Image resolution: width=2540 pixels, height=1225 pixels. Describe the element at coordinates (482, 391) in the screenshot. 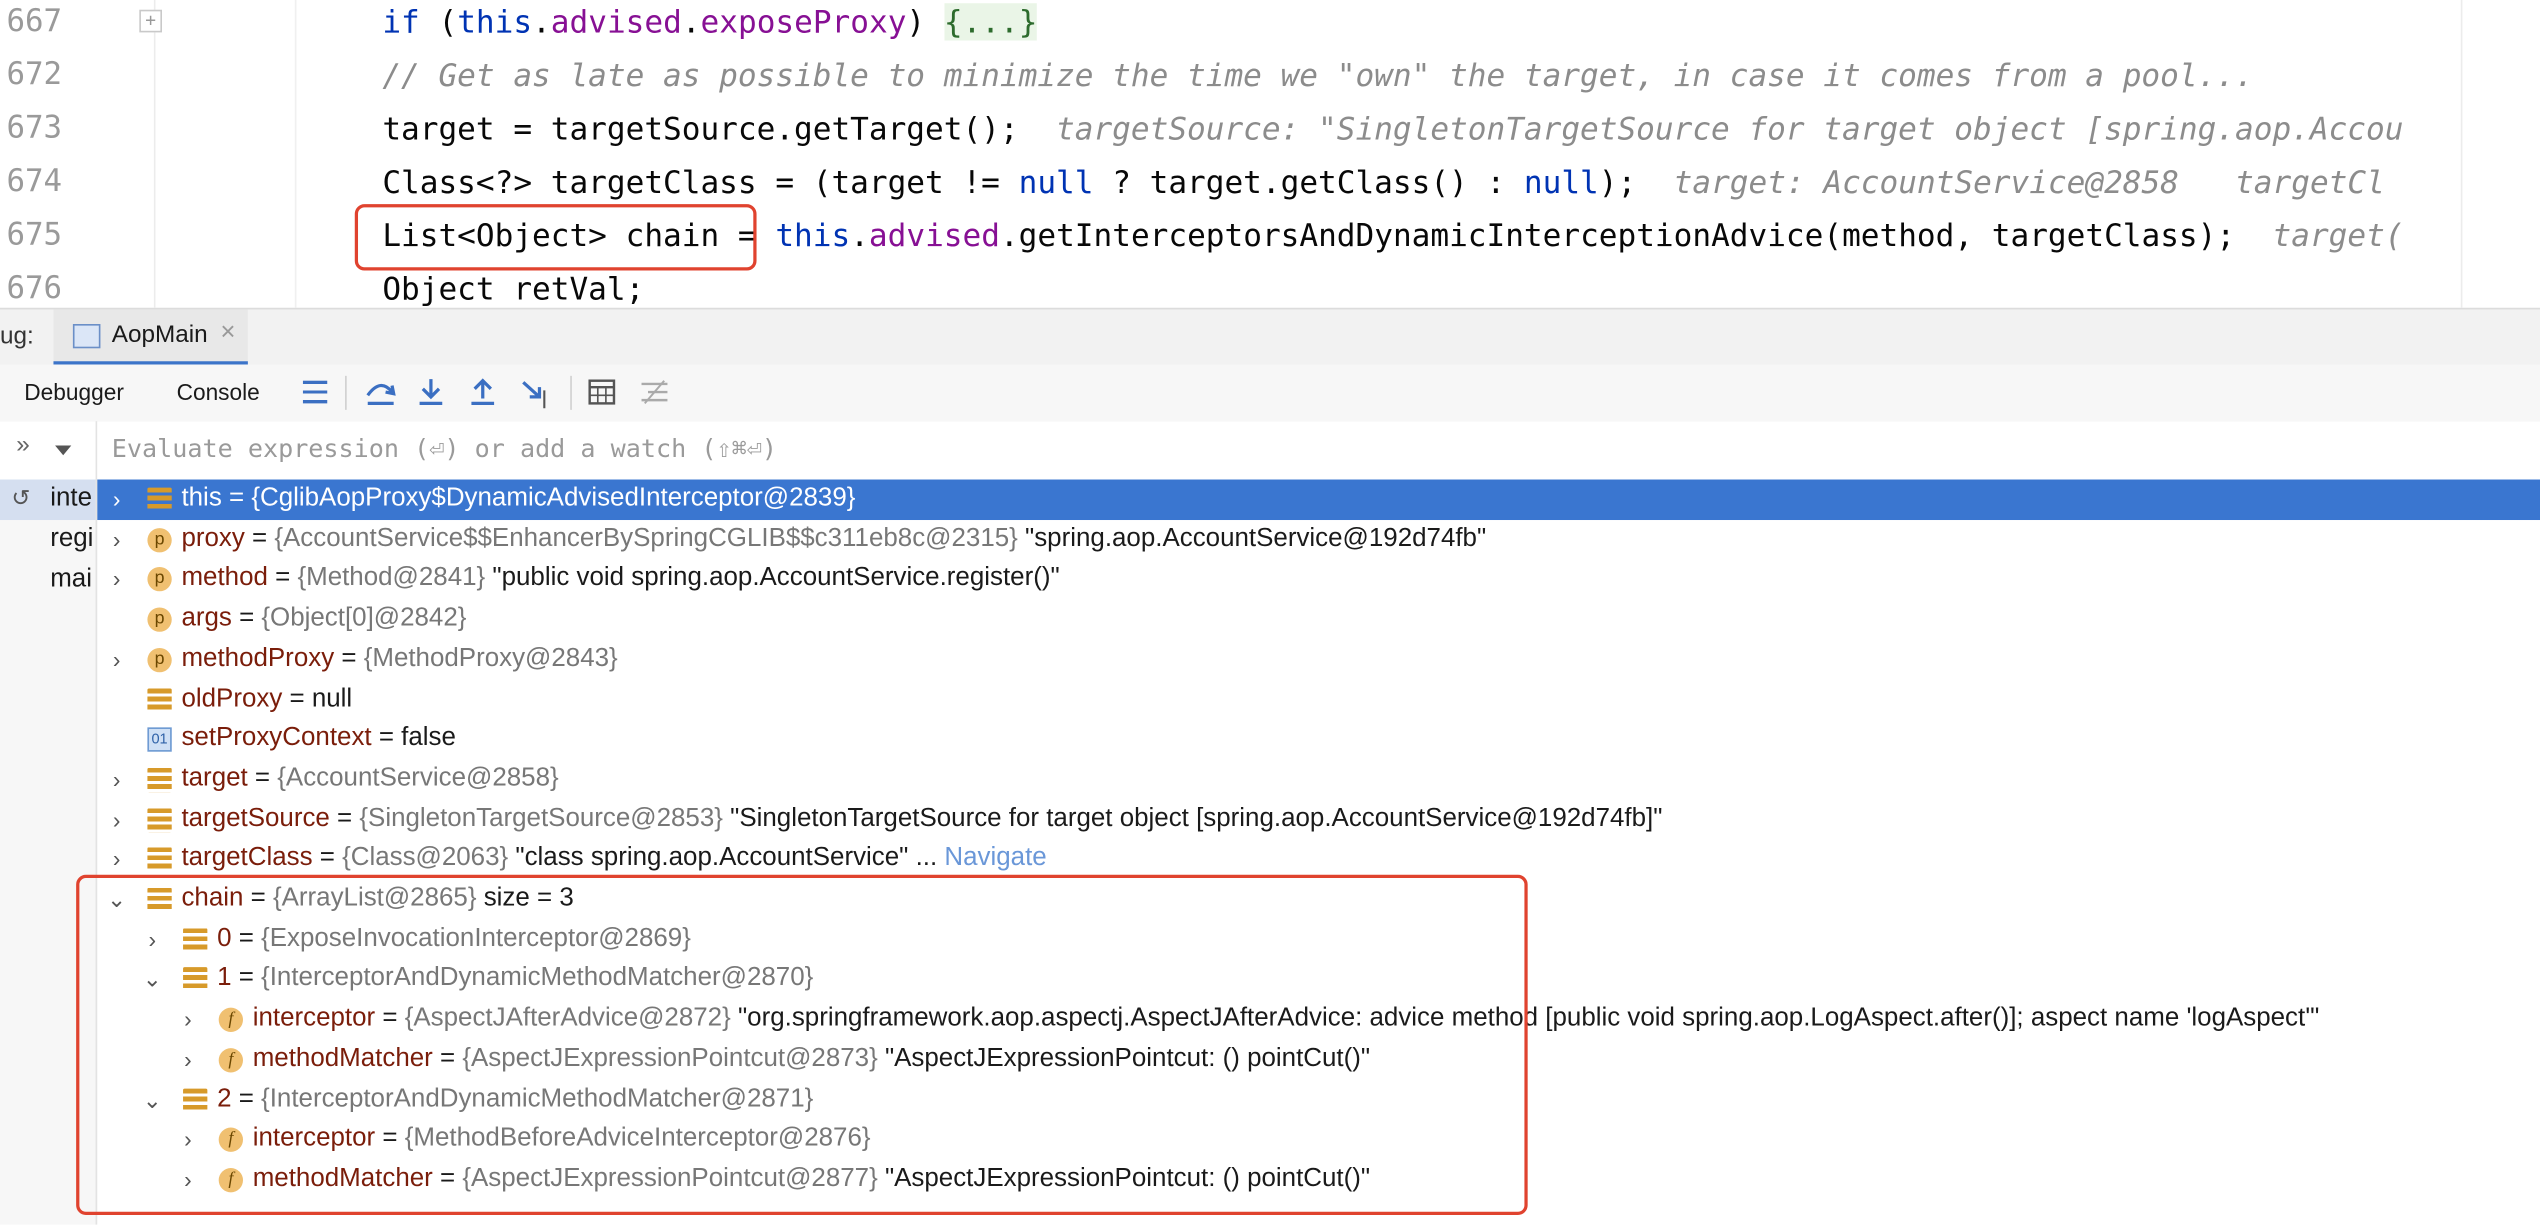

I see `step-out-icon` at that location.